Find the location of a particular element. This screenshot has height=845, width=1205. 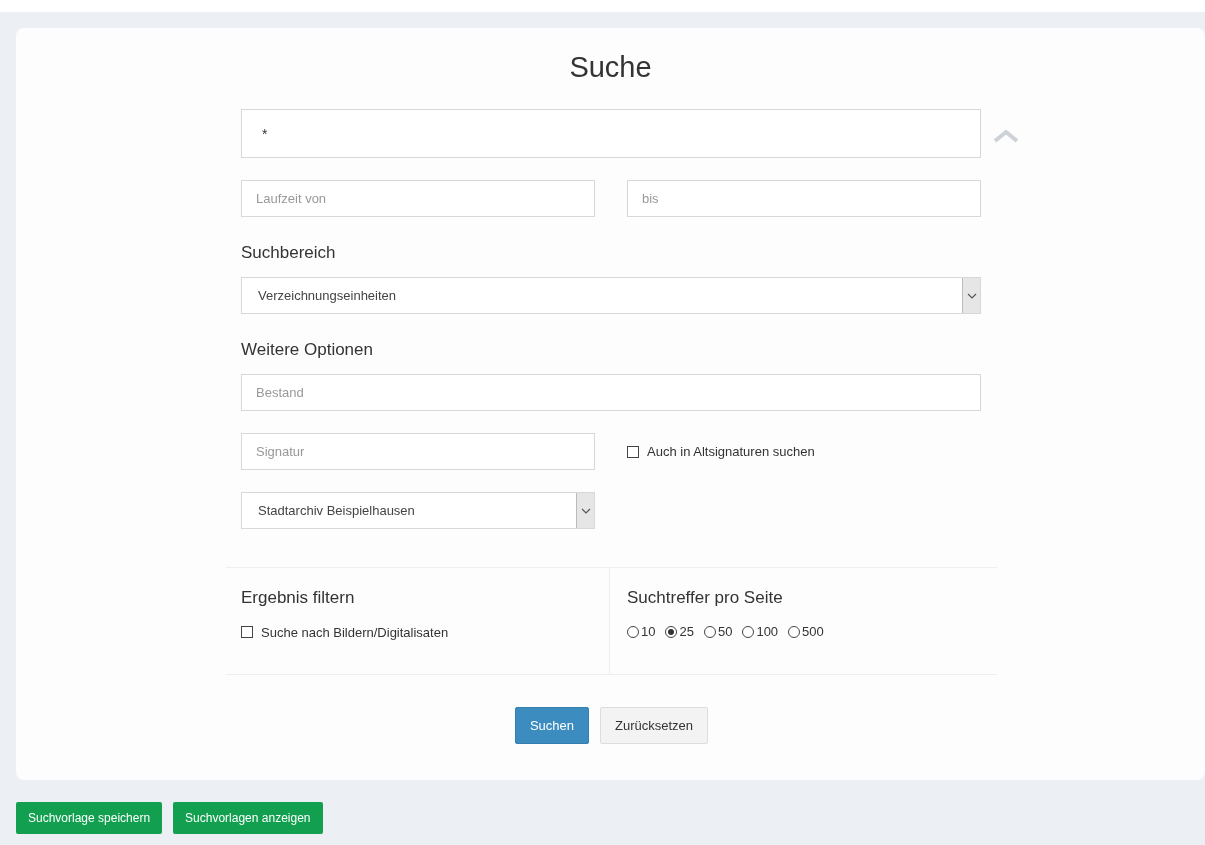

images-checkbox: Suche nach Bildern/Digitalisaten is located at coordinates (345, 632).